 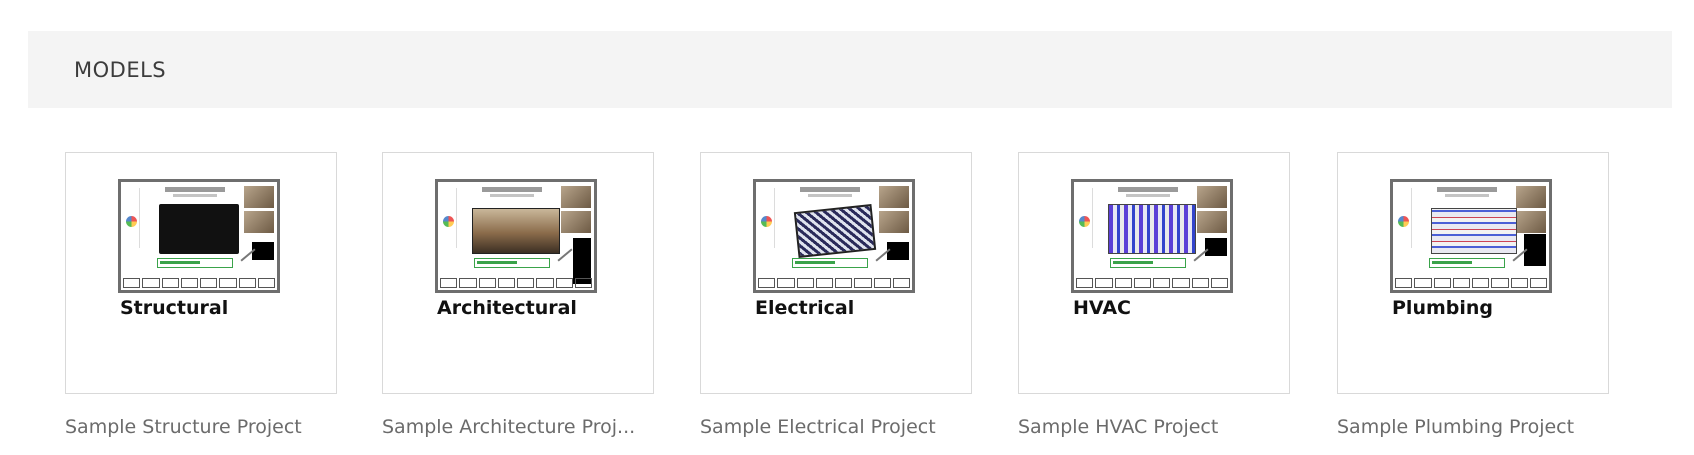 What do you see at coordinates (507, 308) in the screenshot?
I see `thumbnail-label: Architectural` at bounding box center [507, 308].